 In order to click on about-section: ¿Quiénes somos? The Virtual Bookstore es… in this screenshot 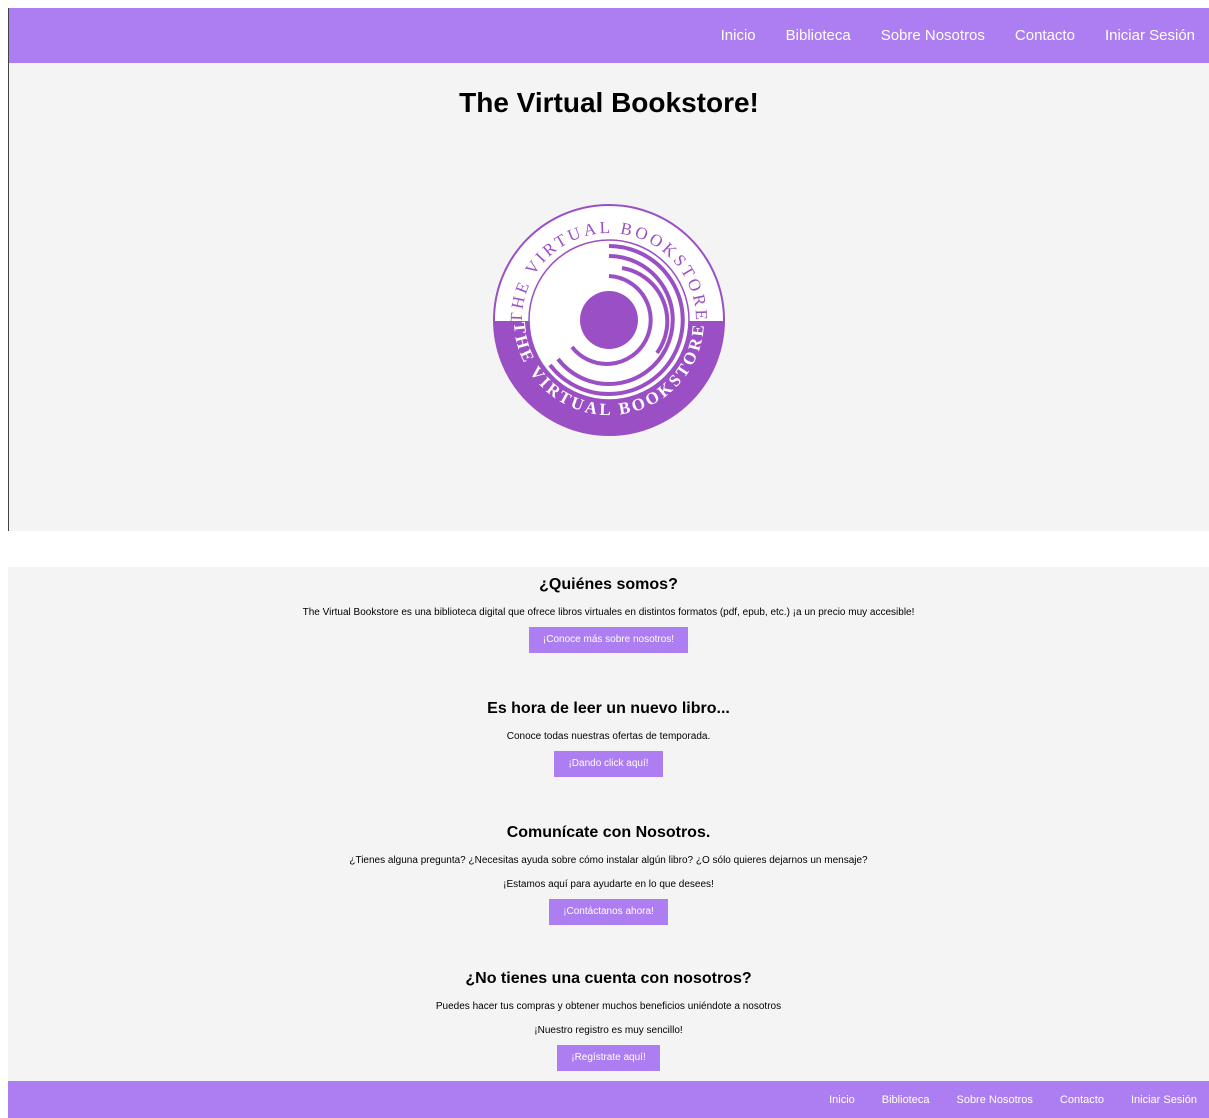, I will do `click(608, 614)`.